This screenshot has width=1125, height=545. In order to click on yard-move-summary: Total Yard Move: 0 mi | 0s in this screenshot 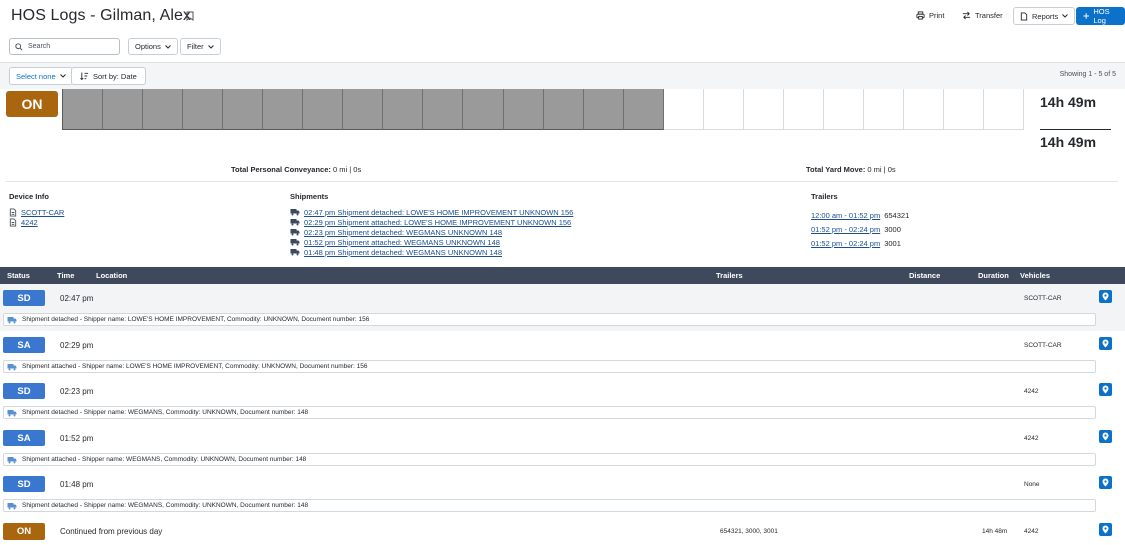, I will do `click(851, 169)`.